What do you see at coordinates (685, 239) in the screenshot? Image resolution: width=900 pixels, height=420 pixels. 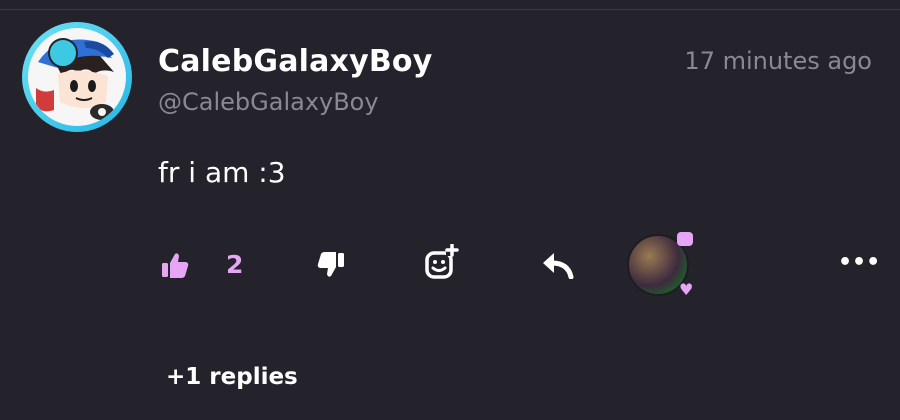 I see `reaction-bubble-icon` at bounding box center [685, 239].